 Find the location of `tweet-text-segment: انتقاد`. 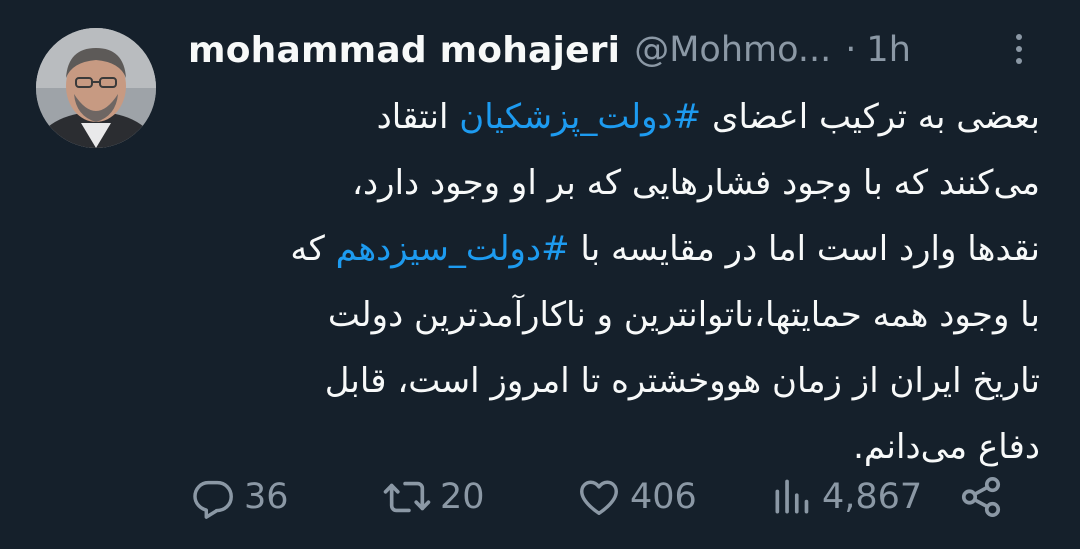

tweet-text-segment: انتقاد is located at coordinates (418, 117).